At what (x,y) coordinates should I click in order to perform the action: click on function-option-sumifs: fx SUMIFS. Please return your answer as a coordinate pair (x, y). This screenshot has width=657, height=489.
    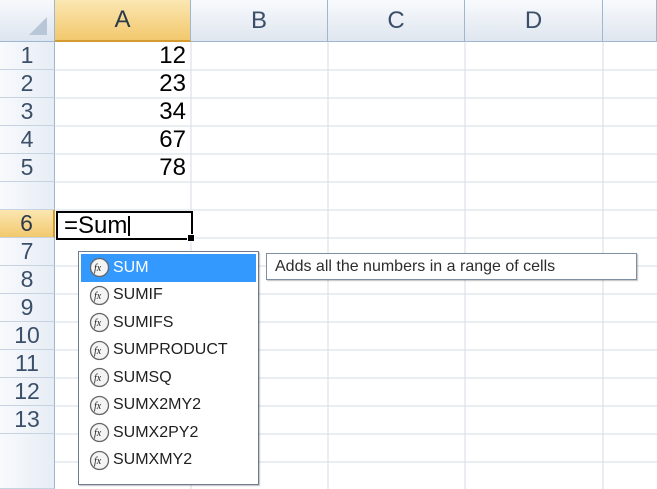
    Looking at the image, I should click on (168, 323).